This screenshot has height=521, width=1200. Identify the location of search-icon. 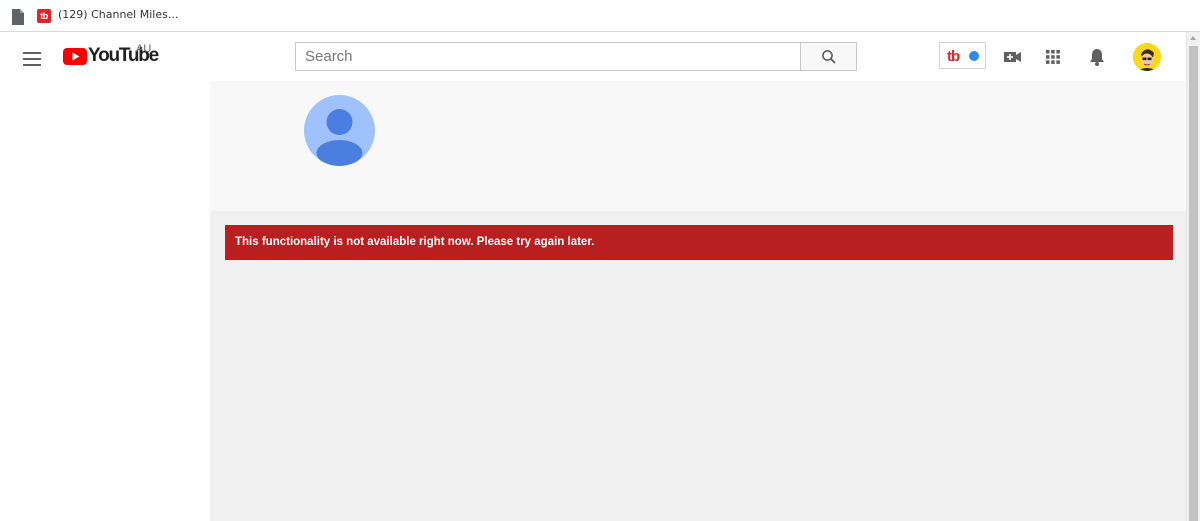
(829, 57).